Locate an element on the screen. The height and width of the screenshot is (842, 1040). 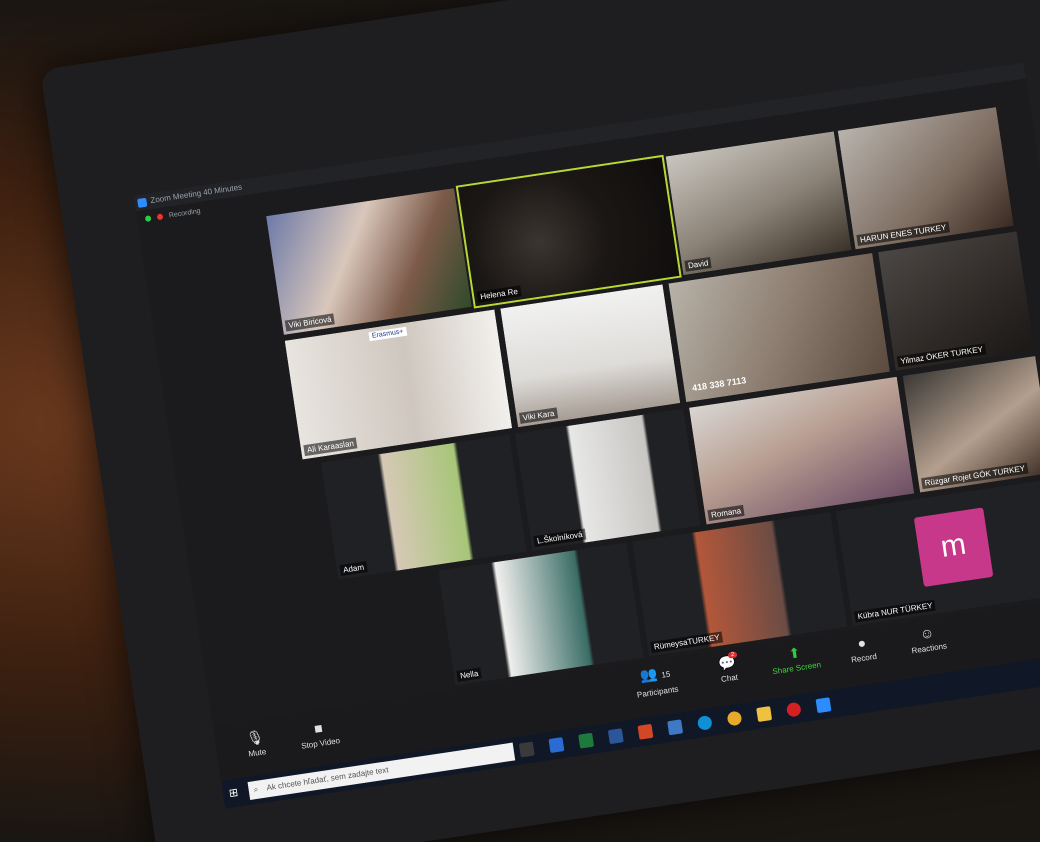
file-explorer-icon is located at coordinates (764, 714).